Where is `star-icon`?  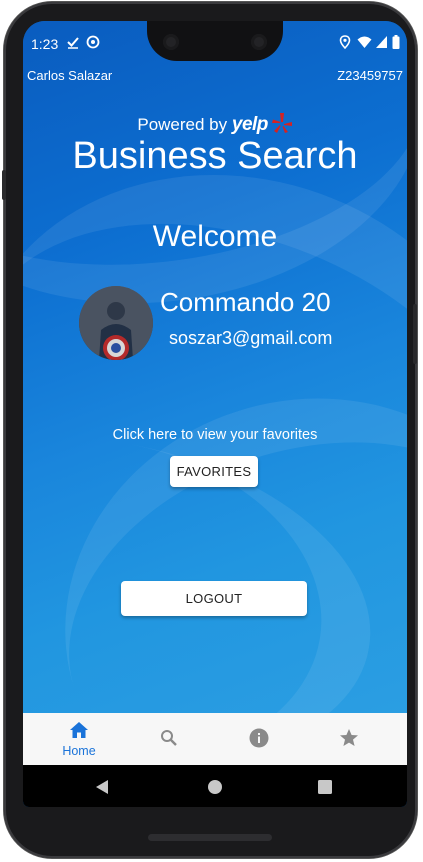 star-icon is located at coordinates (349, 740).